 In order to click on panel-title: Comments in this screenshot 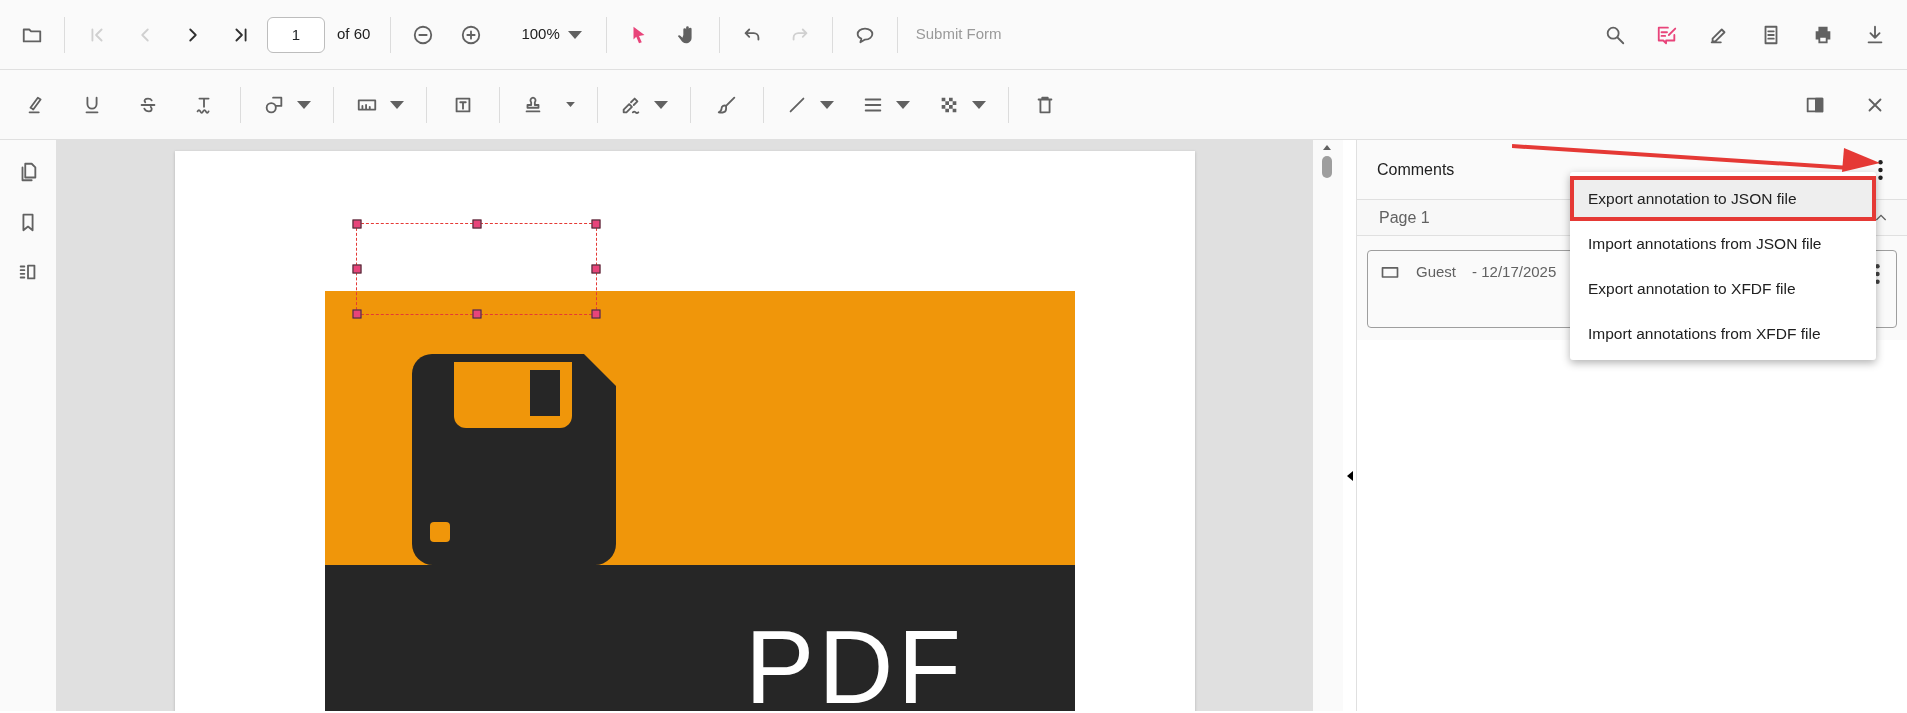, I will do `click(1416, 169)`.